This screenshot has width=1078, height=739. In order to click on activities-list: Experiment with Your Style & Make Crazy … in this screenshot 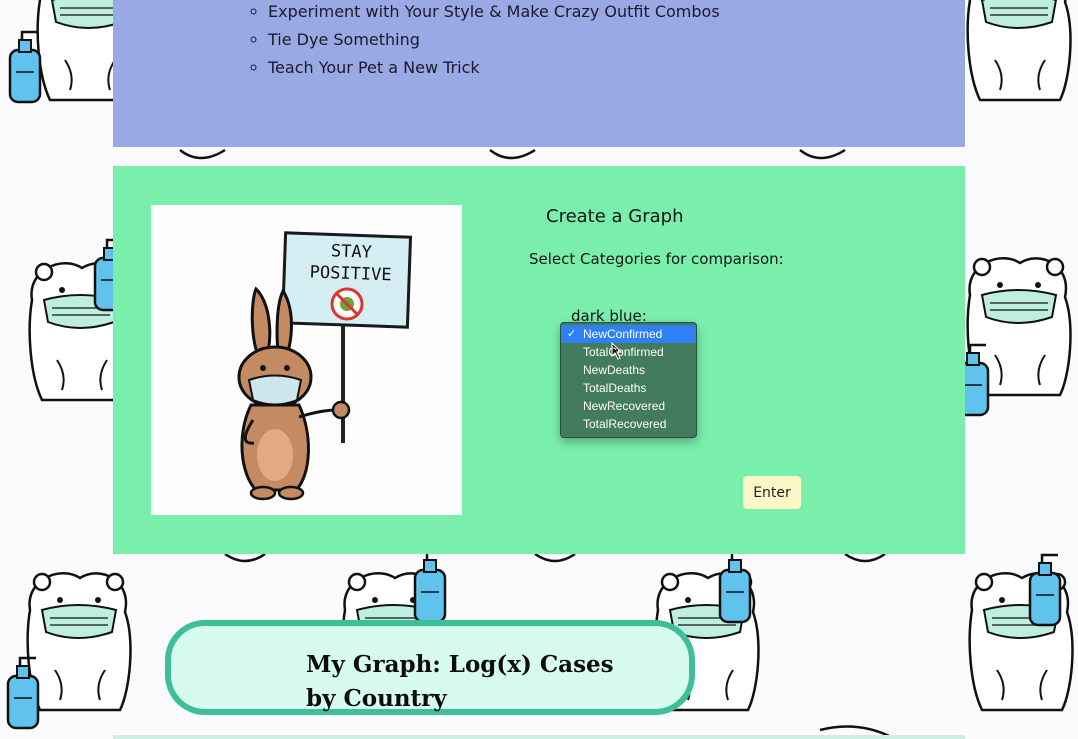, I will do `click(494, 41)`.